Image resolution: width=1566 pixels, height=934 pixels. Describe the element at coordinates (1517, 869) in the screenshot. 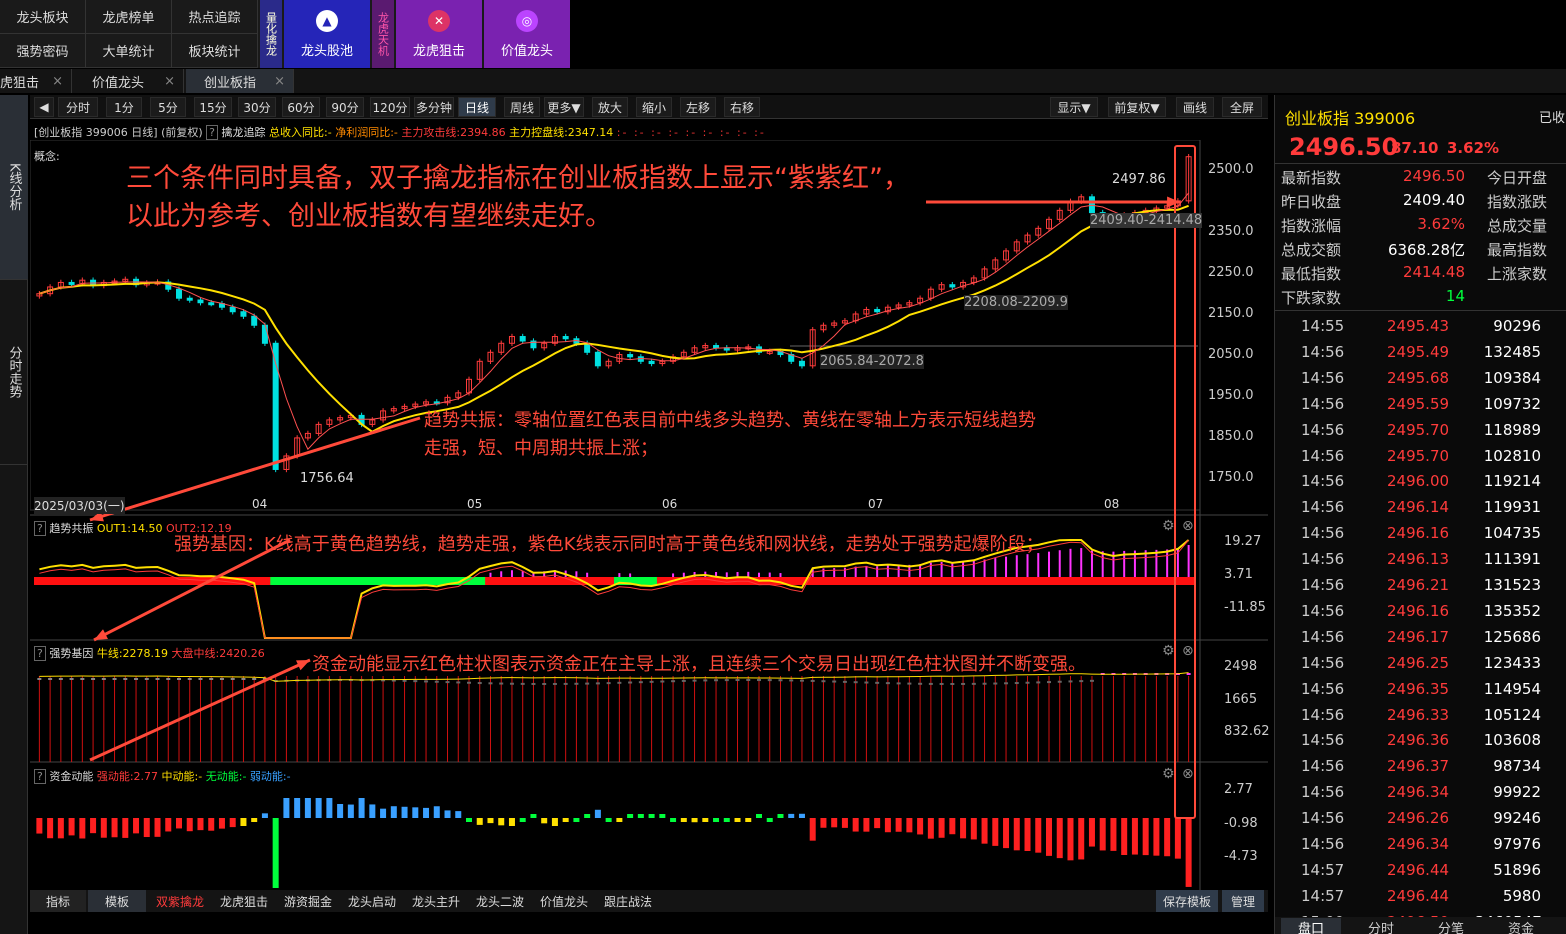

I see `tick-volume: 51896` at that location.